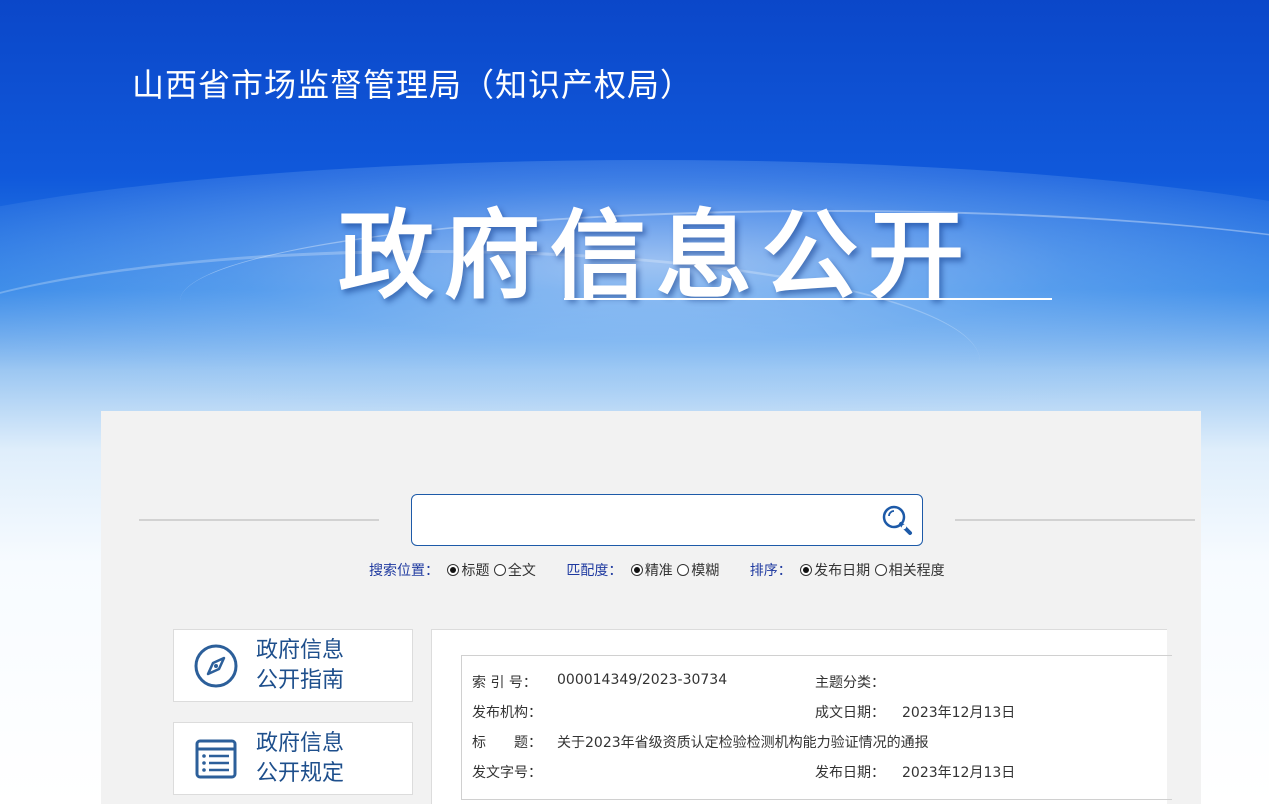 The width and height of the screenshot is (1269, 804). I want to click on index-value: 000014349/2023-30734, so click(642, 680).